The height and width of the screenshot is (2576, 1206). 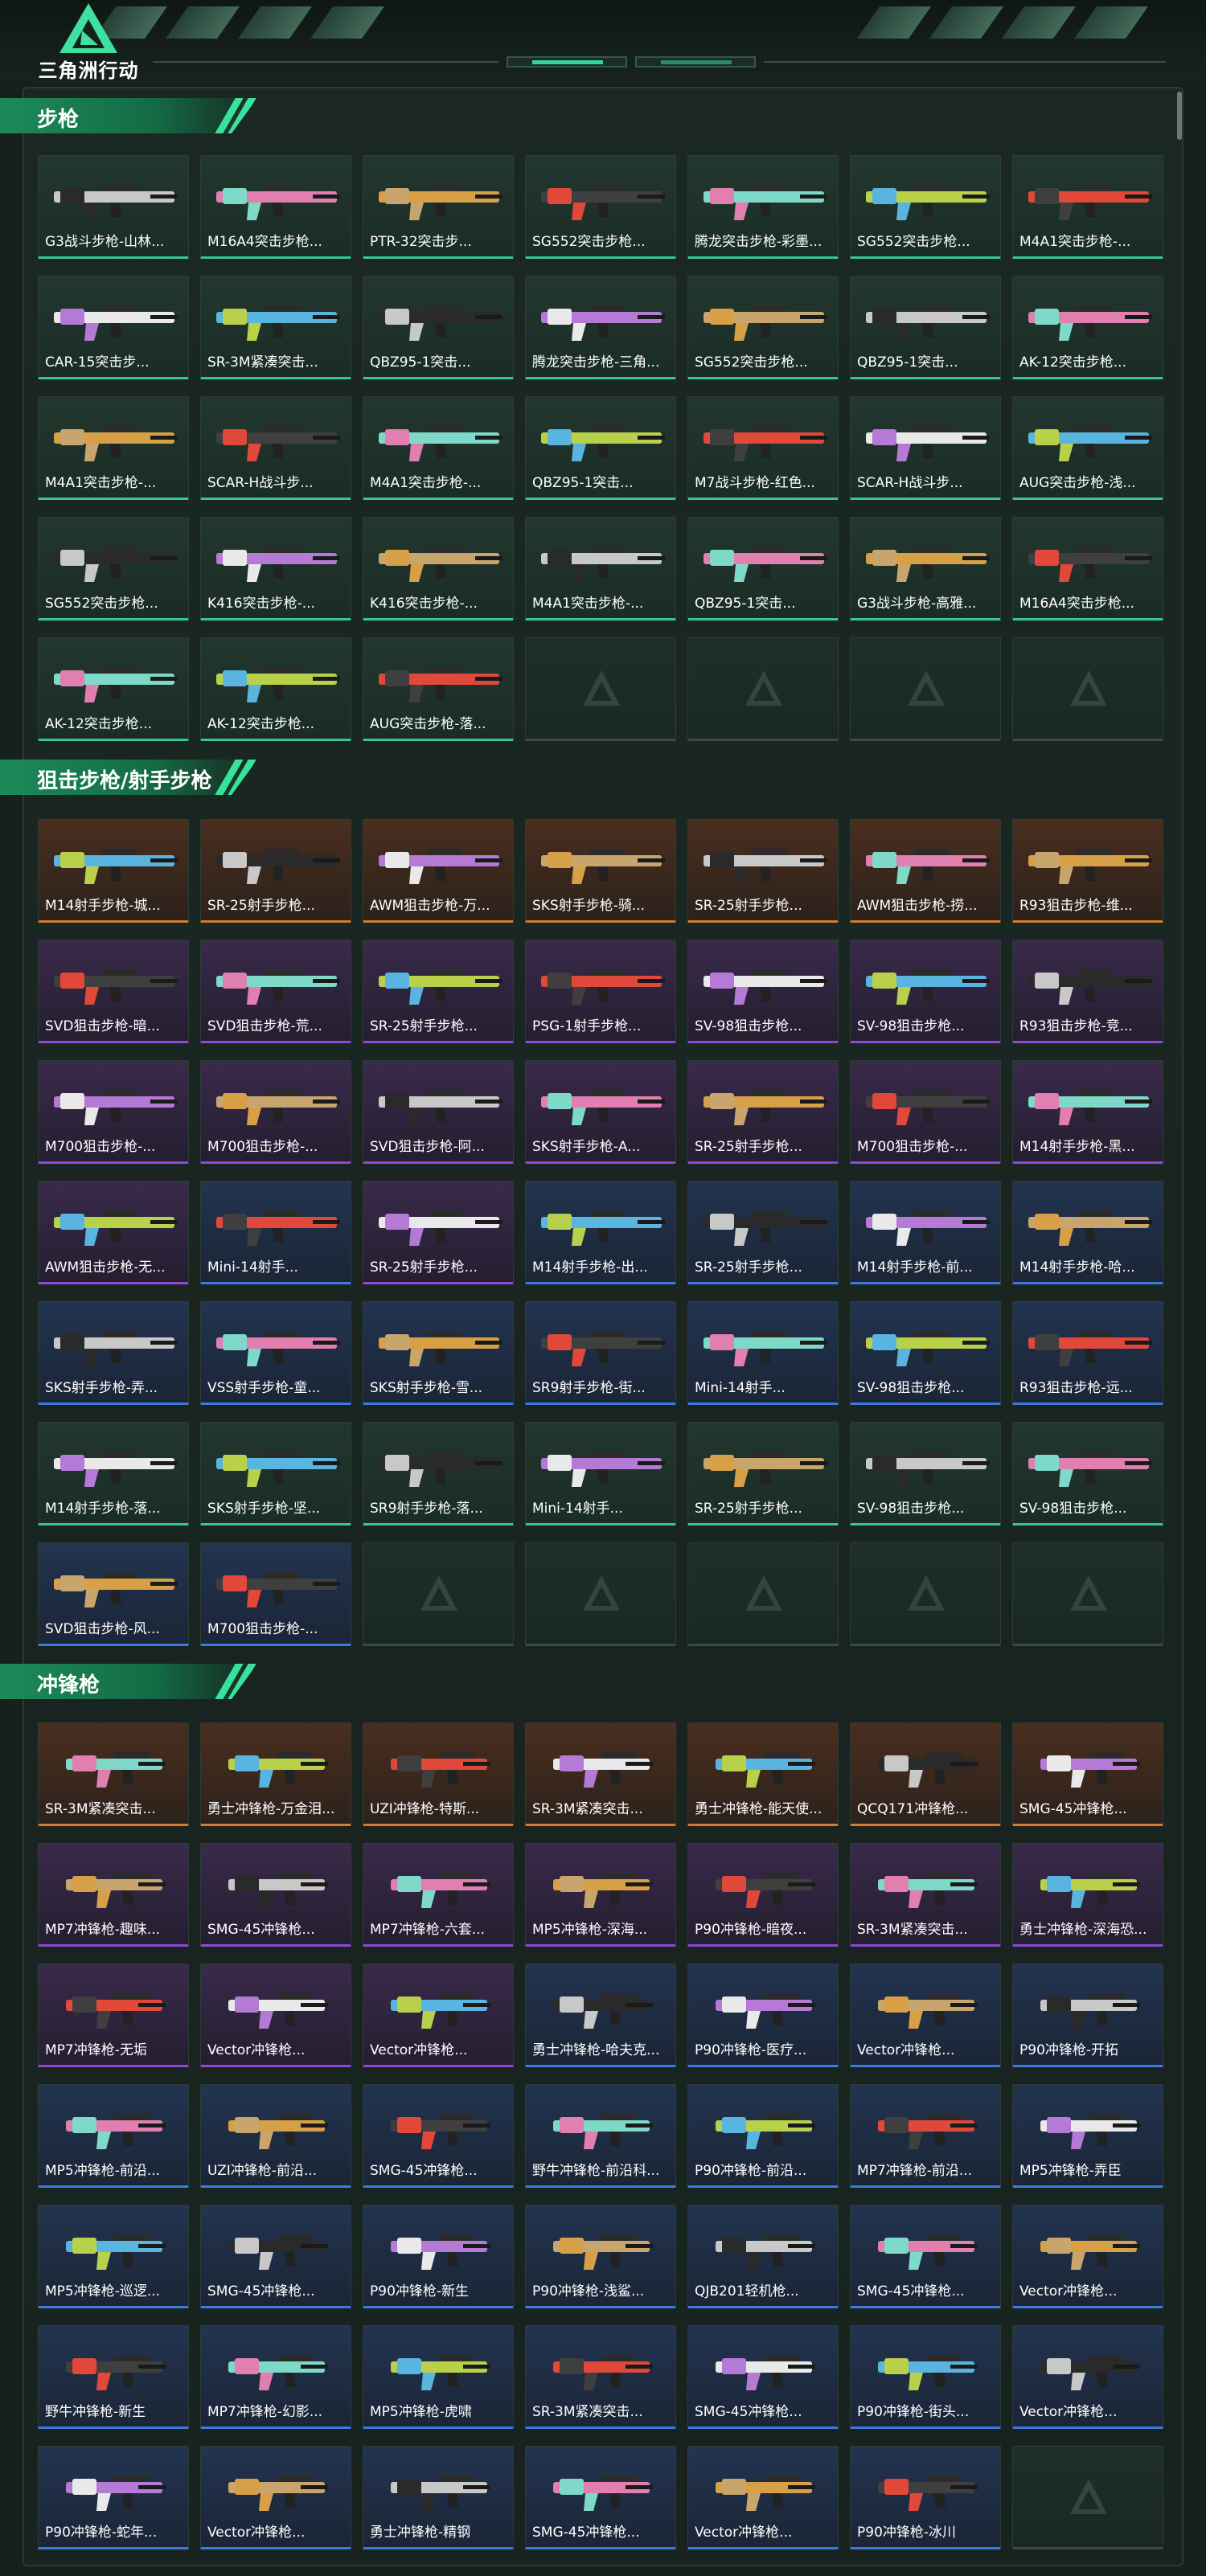 What do you see at coordinates (1179, 116) in the screenshot?
I see `scrollbar-thumb` at bounding box center [1179, 116].